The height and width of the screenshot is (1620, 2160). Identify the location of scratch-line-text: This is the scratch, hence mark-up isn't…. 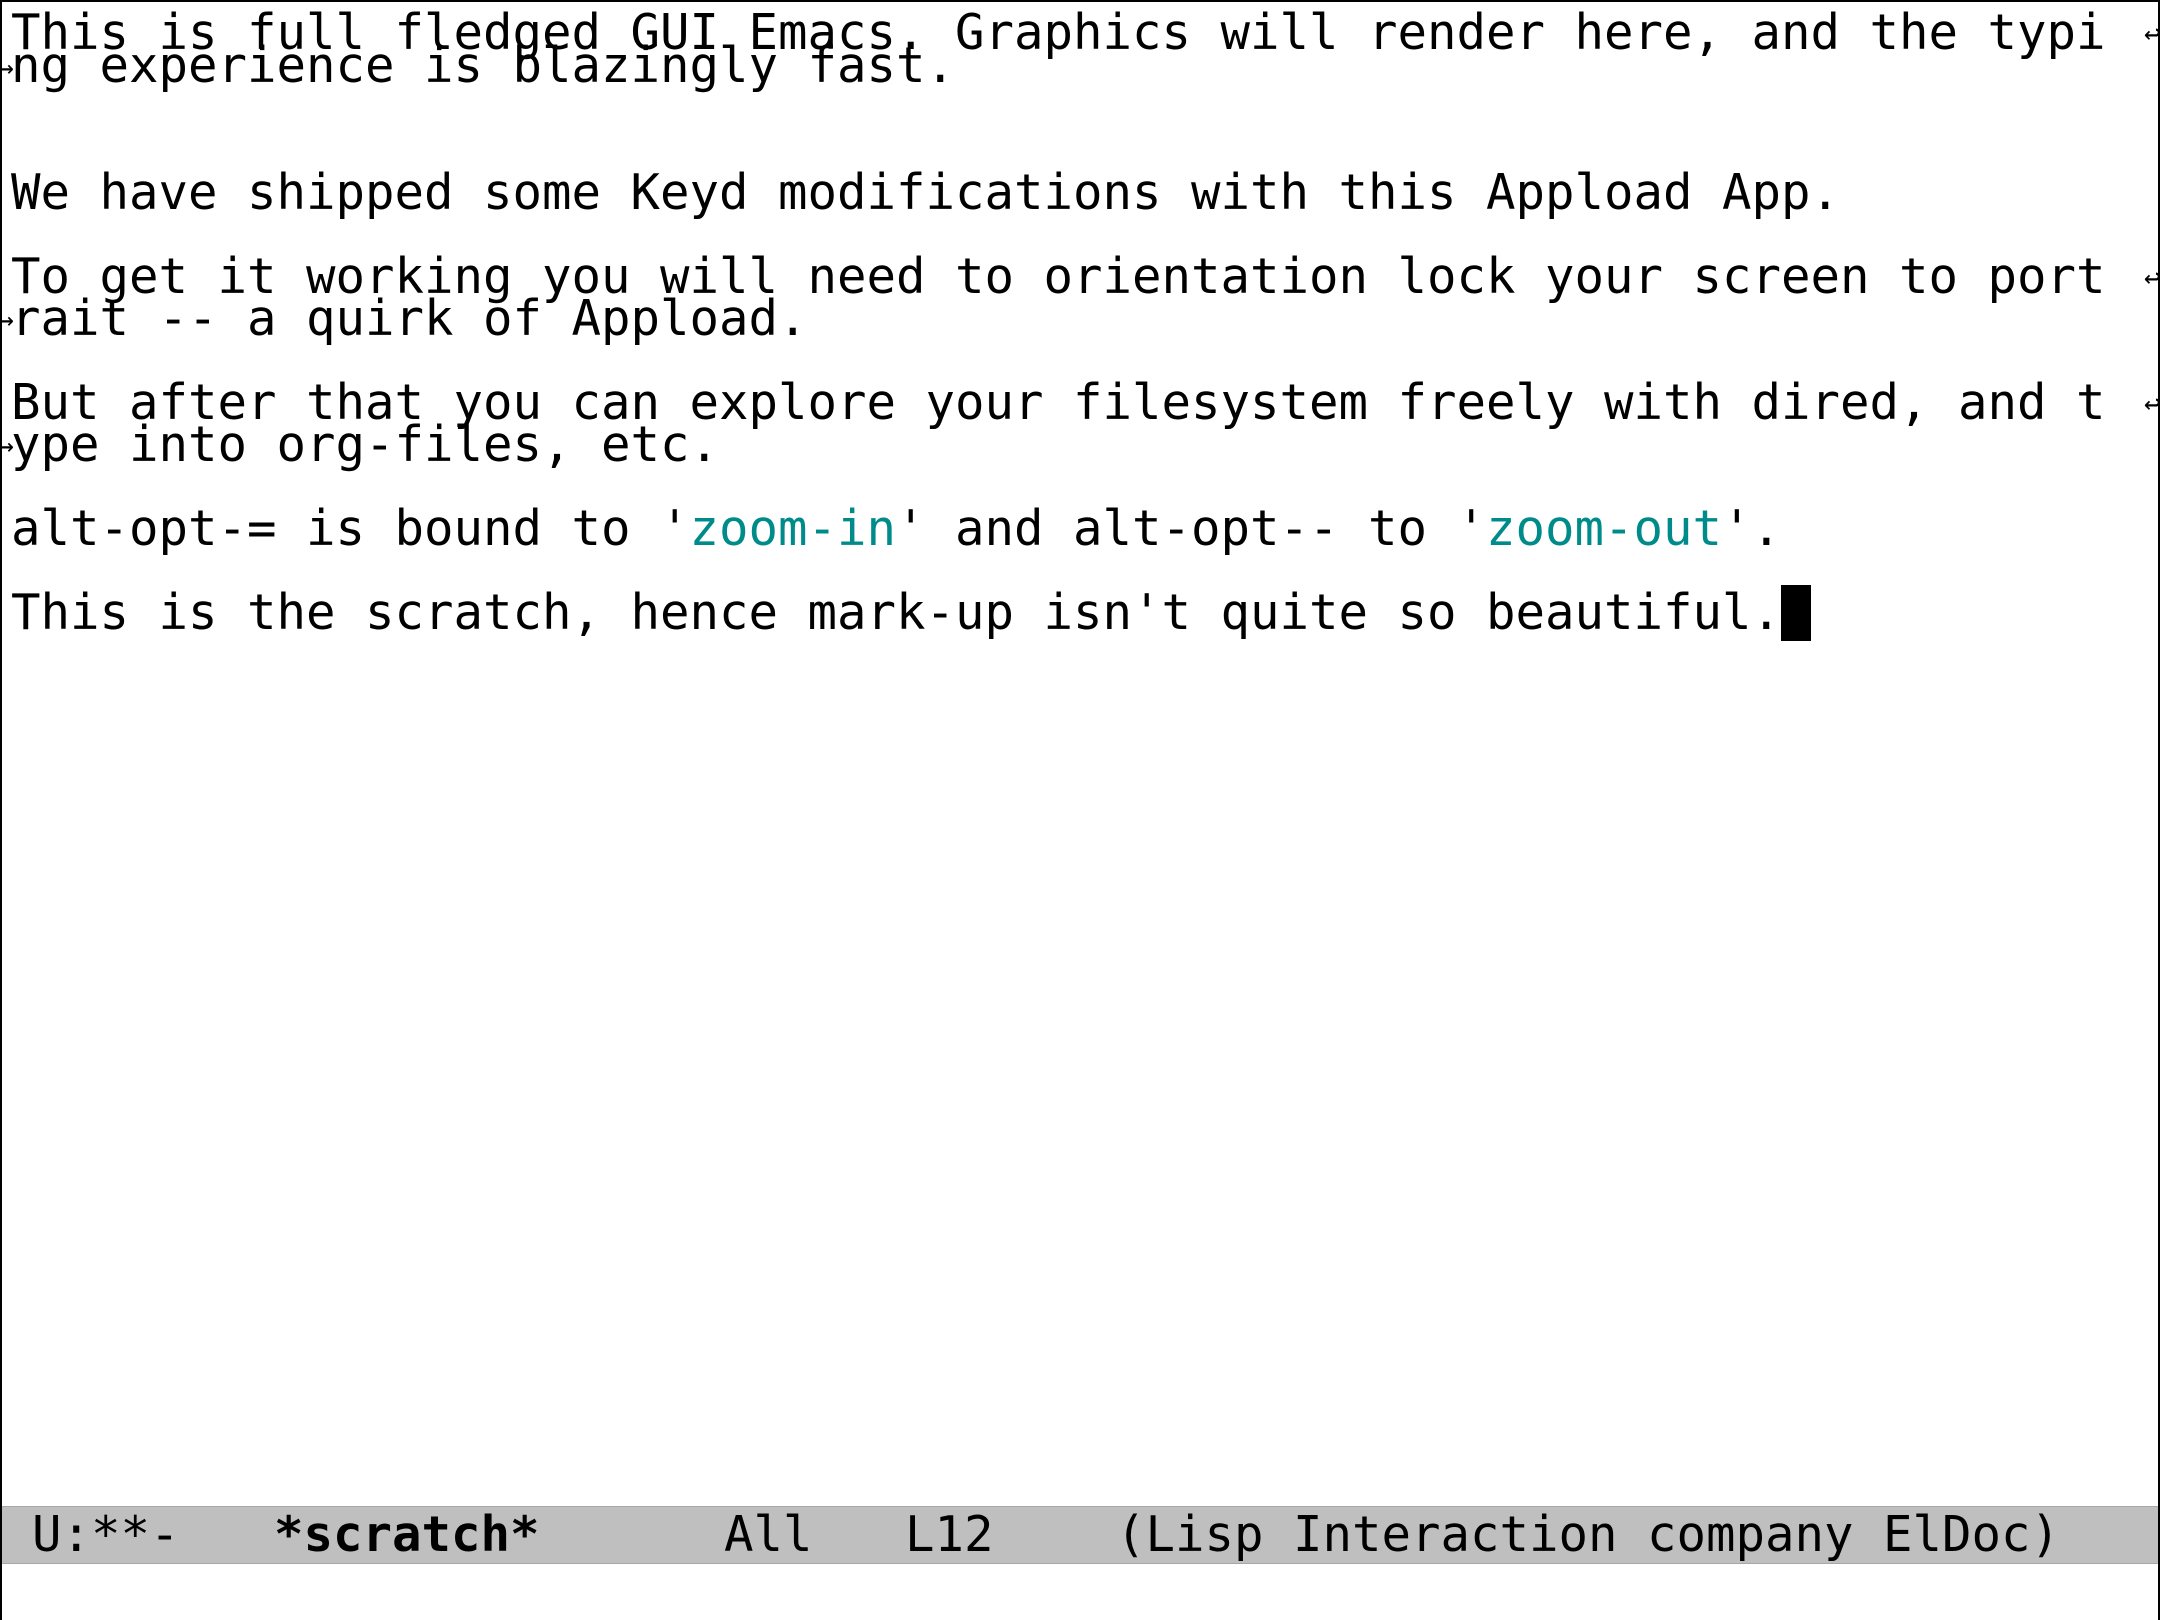
(896, 612).